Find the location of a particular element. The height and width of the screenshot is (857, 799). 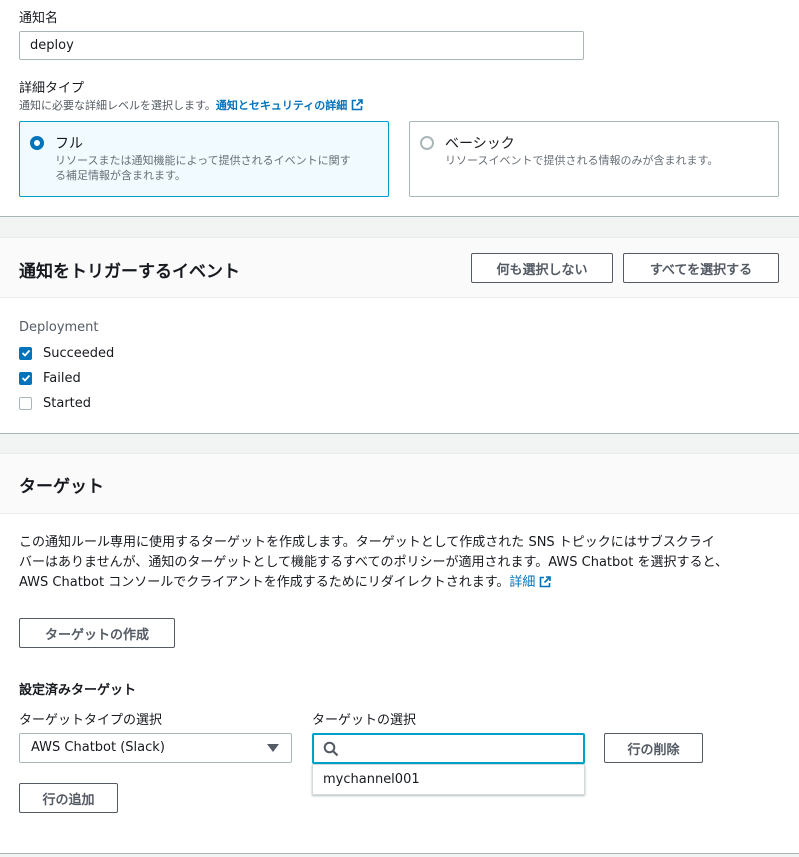

event-succeeded: Succeeded is located at coordinates (66, 353).